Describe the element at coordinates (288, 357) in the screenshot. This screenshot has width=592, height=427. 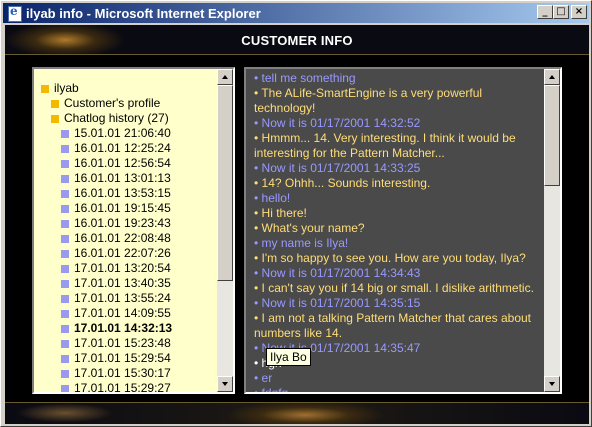
I see `tooltip: Ilya Bo` at that location.